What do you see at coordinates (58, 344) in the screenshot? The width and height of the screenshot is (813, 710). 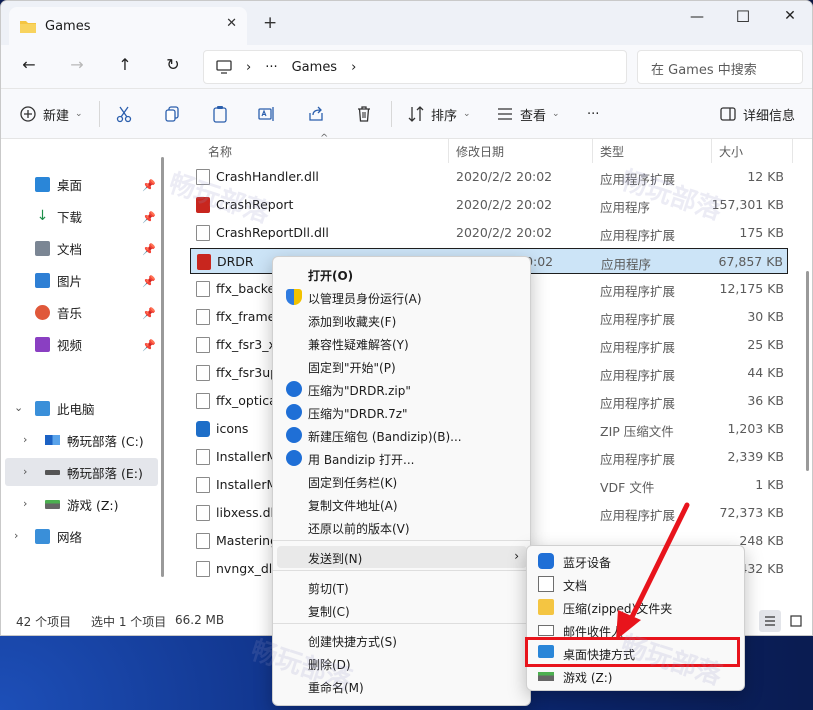 I see `sidebar-item-videos: 视频` at bounding box center [58, 344].